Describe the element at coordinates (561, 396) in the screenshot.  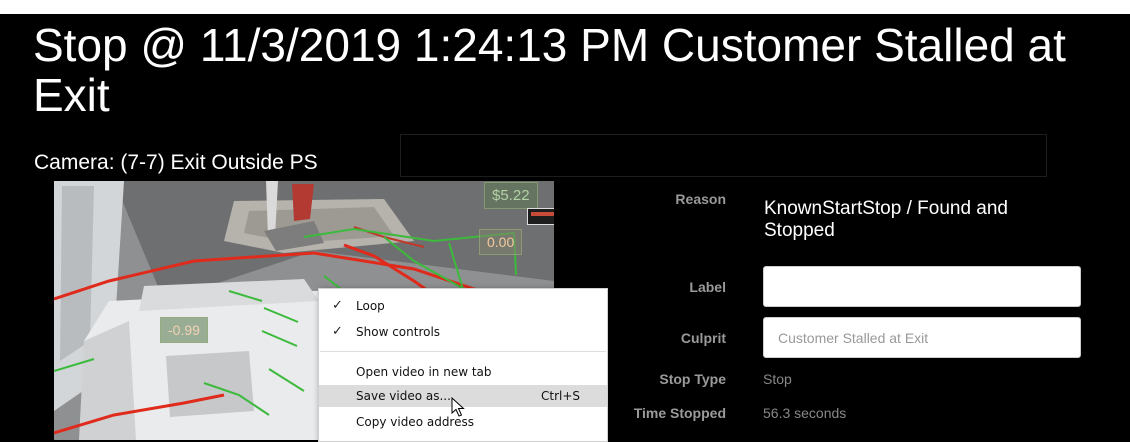
I see `menu-item-shortcut: Ctrl+S` at that location.